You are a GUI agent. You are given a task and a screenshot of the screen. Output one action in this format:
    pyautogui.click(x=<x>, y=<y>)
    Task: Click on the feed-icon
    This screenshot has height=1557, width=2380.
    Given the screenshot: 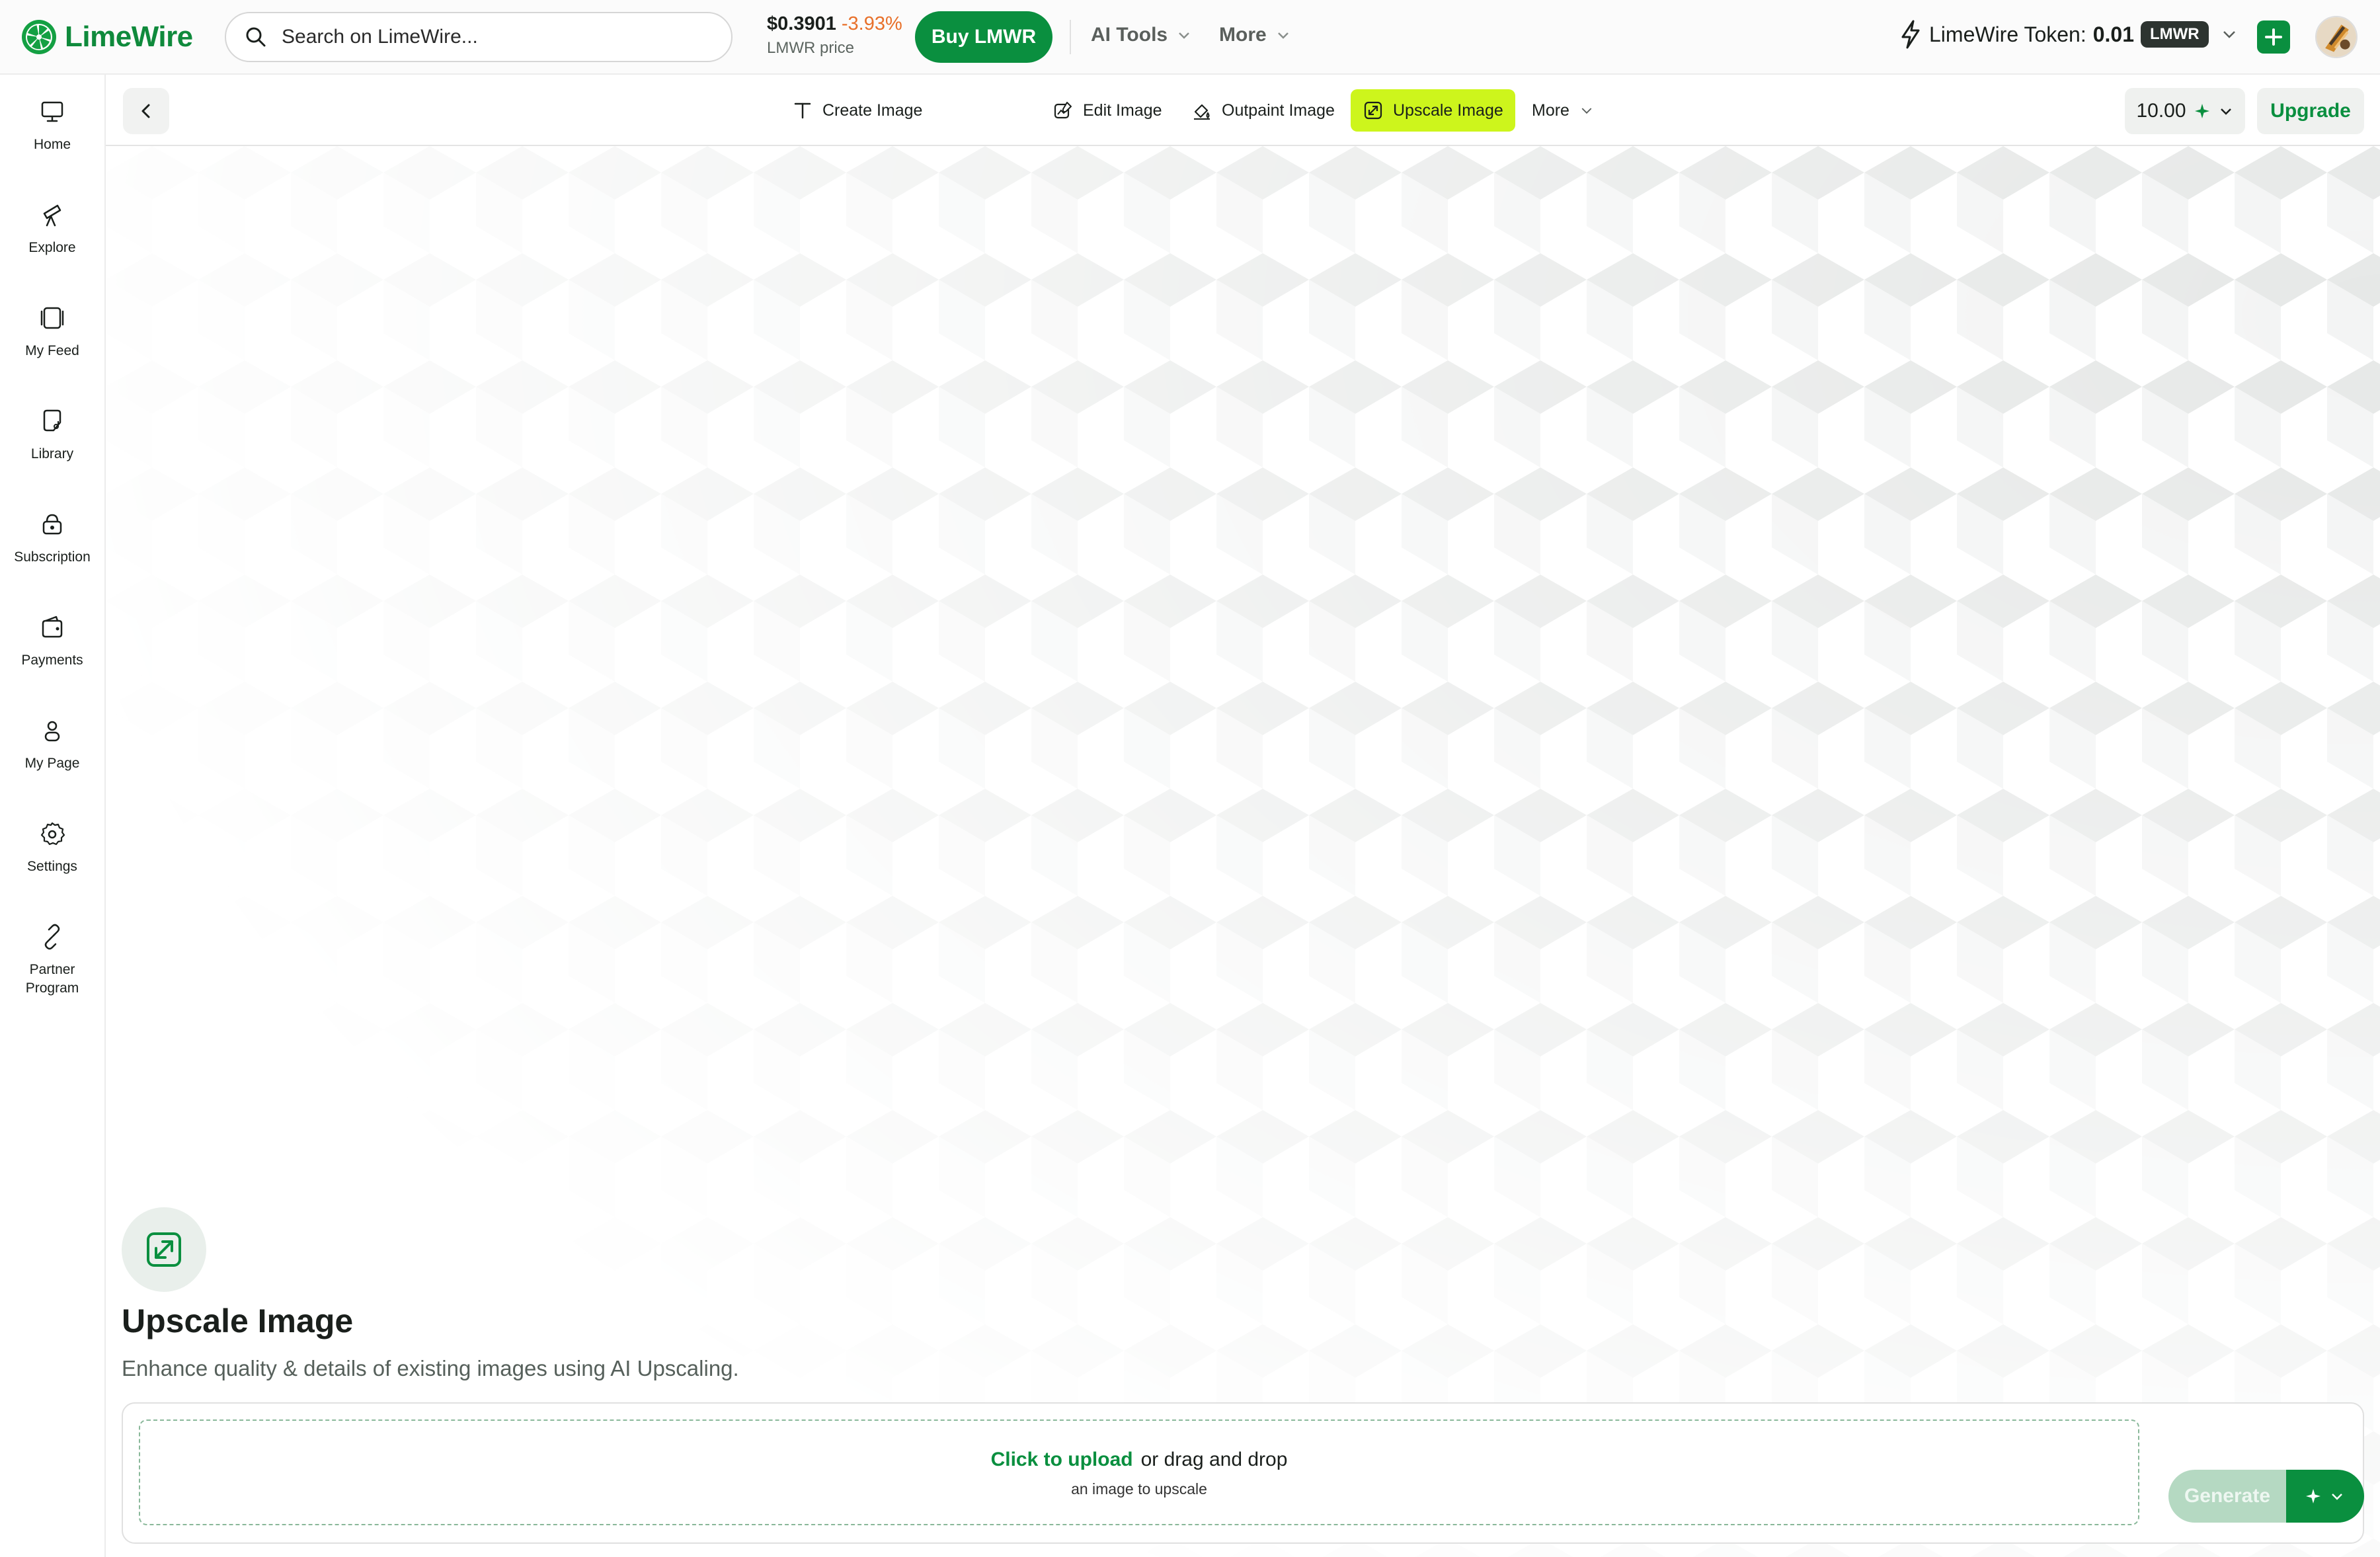 What is the action you would take?
    pyautogui.click(x=52, y=318)
    